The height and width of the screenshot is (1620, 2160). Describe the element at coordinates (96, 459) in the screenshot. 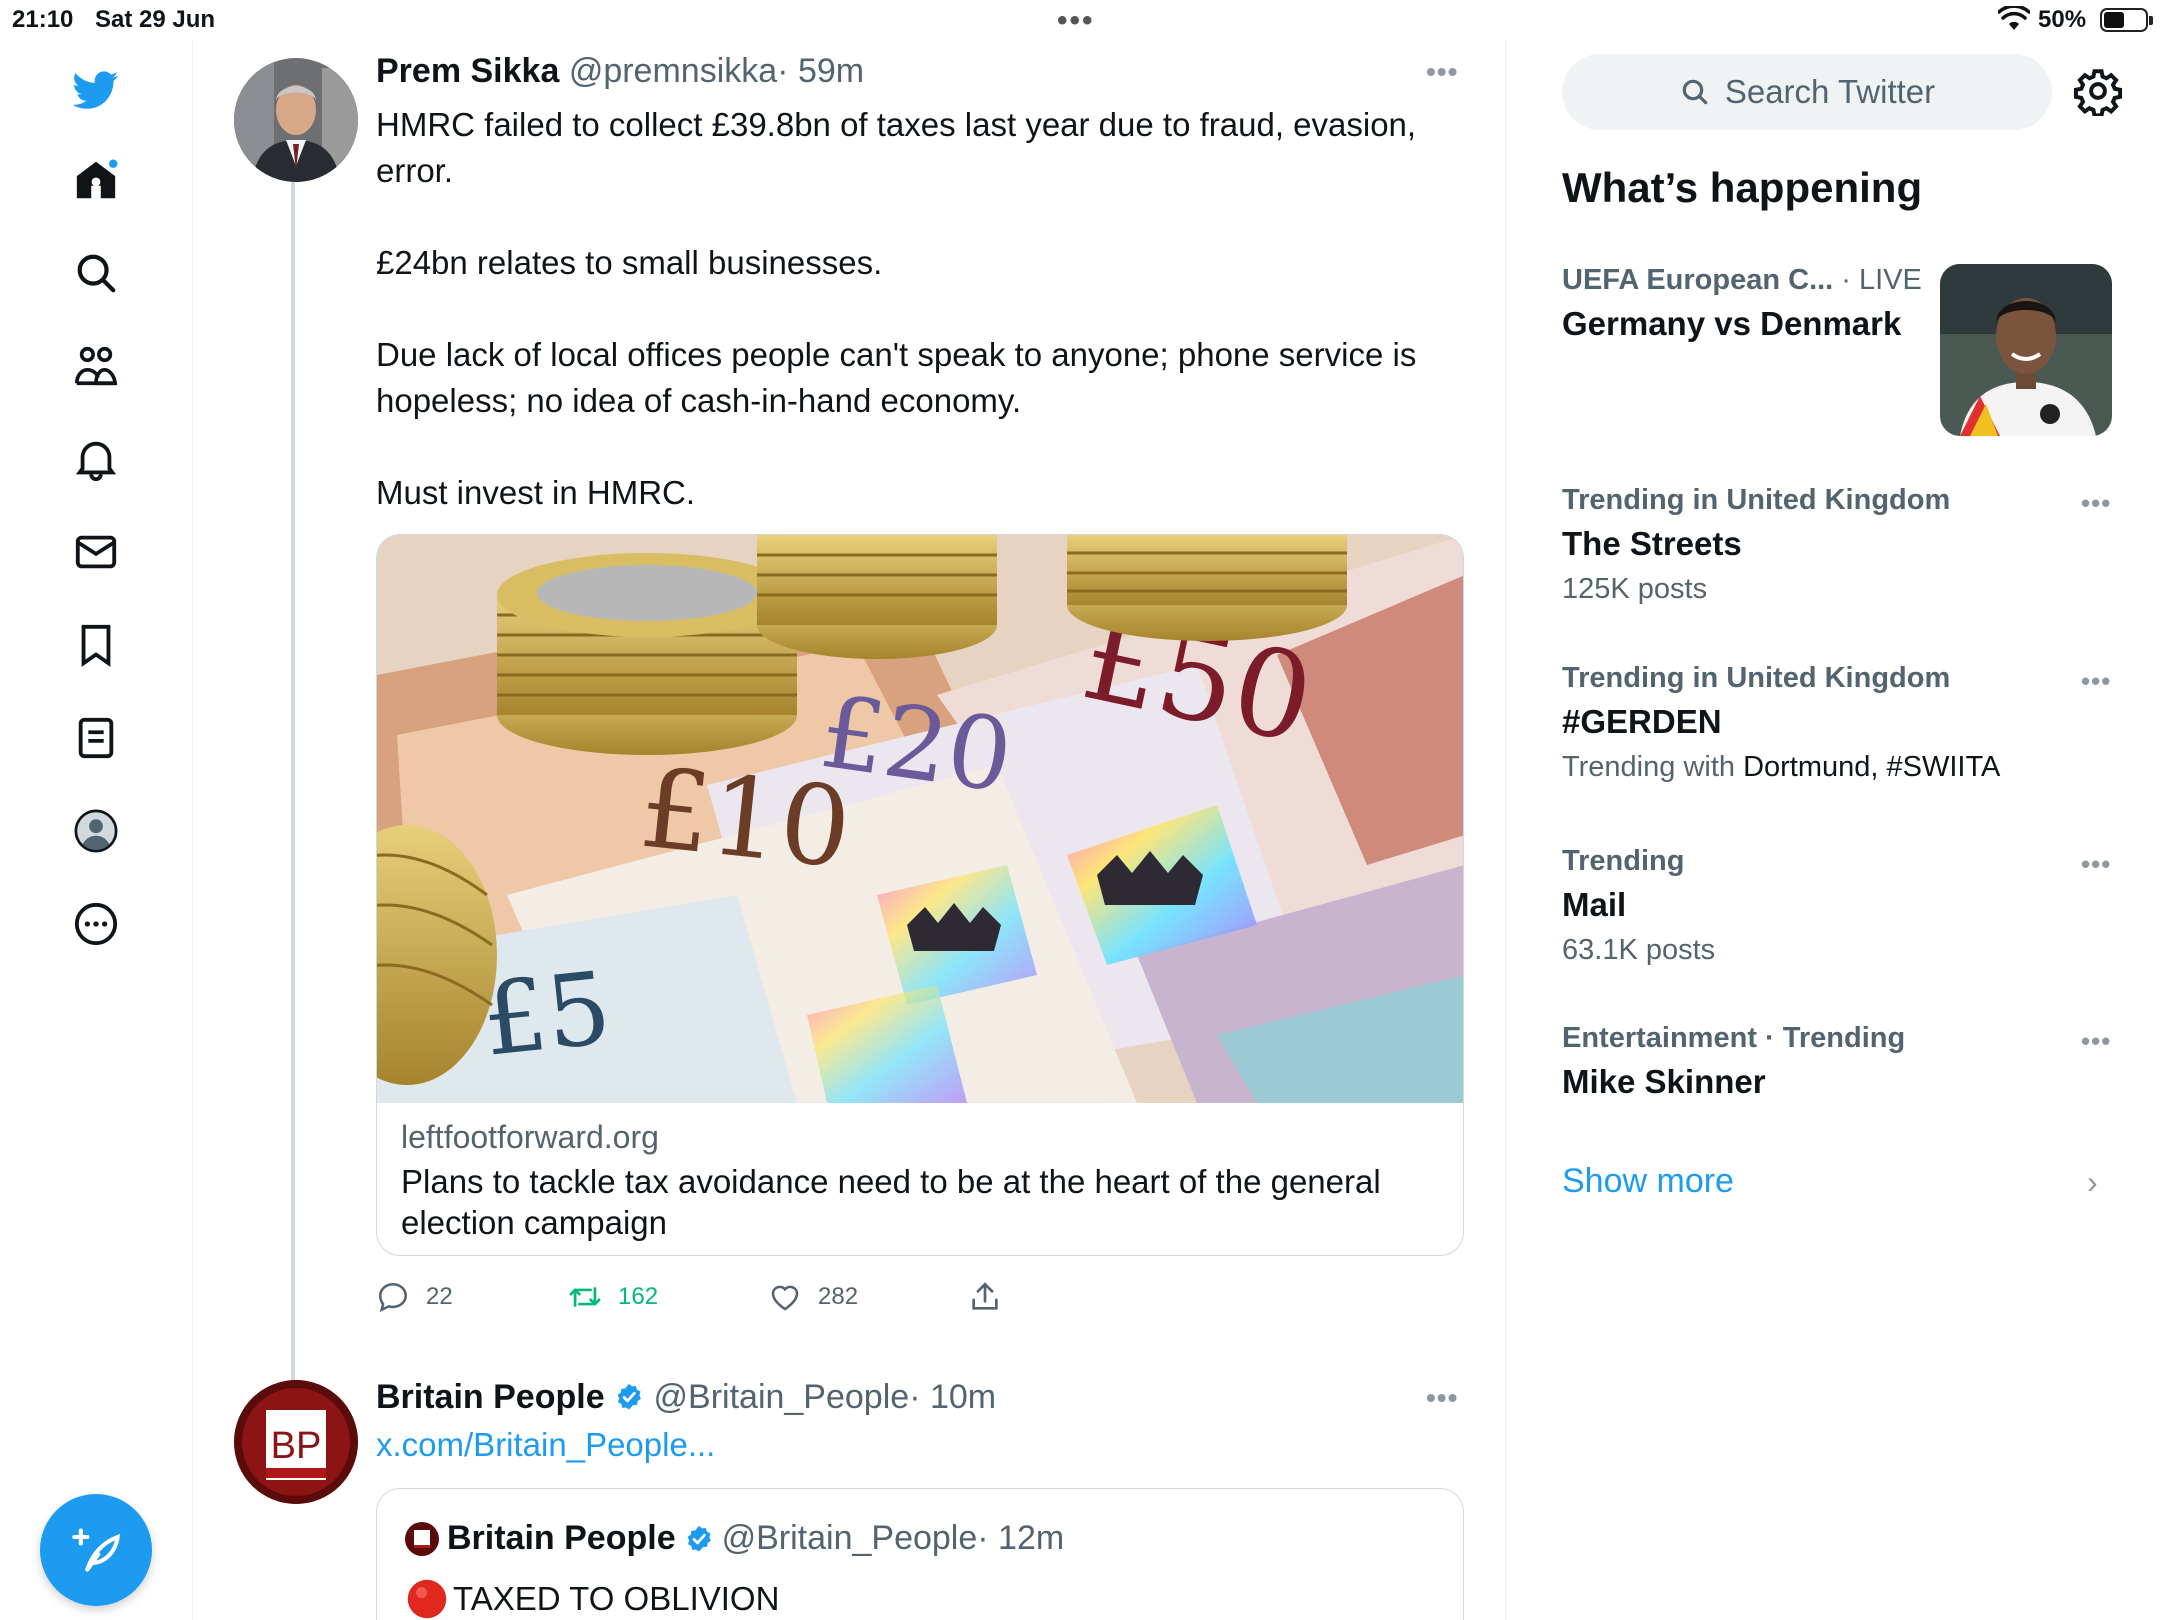

I see `notifications-icon` at that location.